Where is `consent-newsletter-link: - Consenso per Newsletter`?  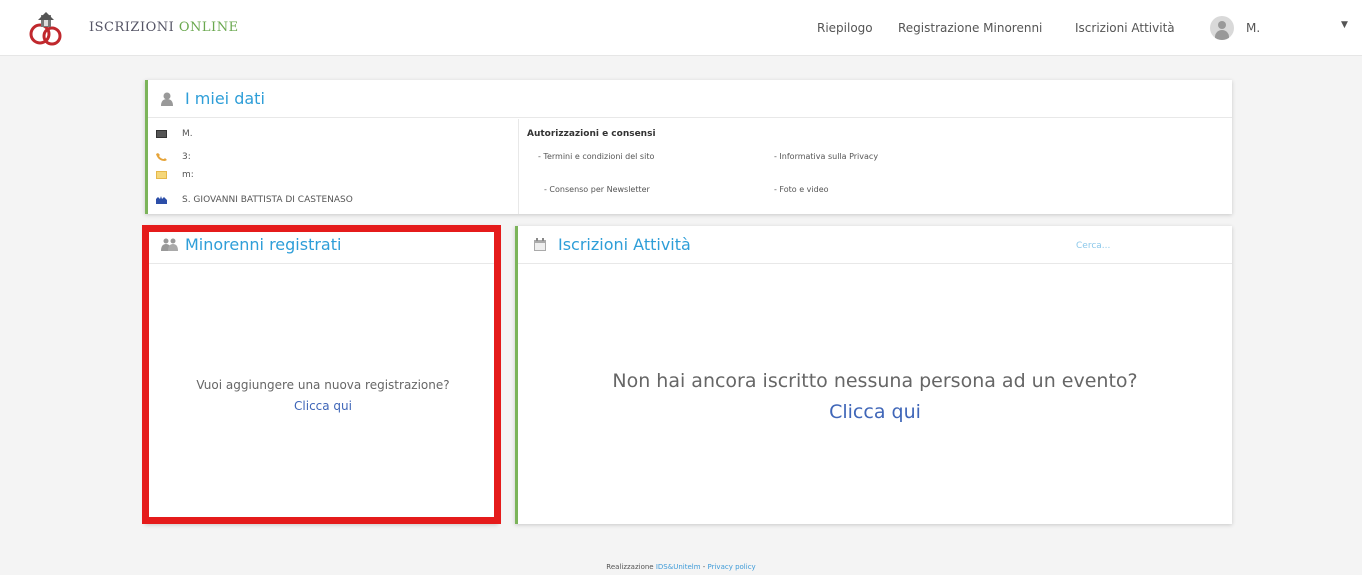
consent-newsletter-link: - Consenso per Newsletter is located at coordinates (597, 189).